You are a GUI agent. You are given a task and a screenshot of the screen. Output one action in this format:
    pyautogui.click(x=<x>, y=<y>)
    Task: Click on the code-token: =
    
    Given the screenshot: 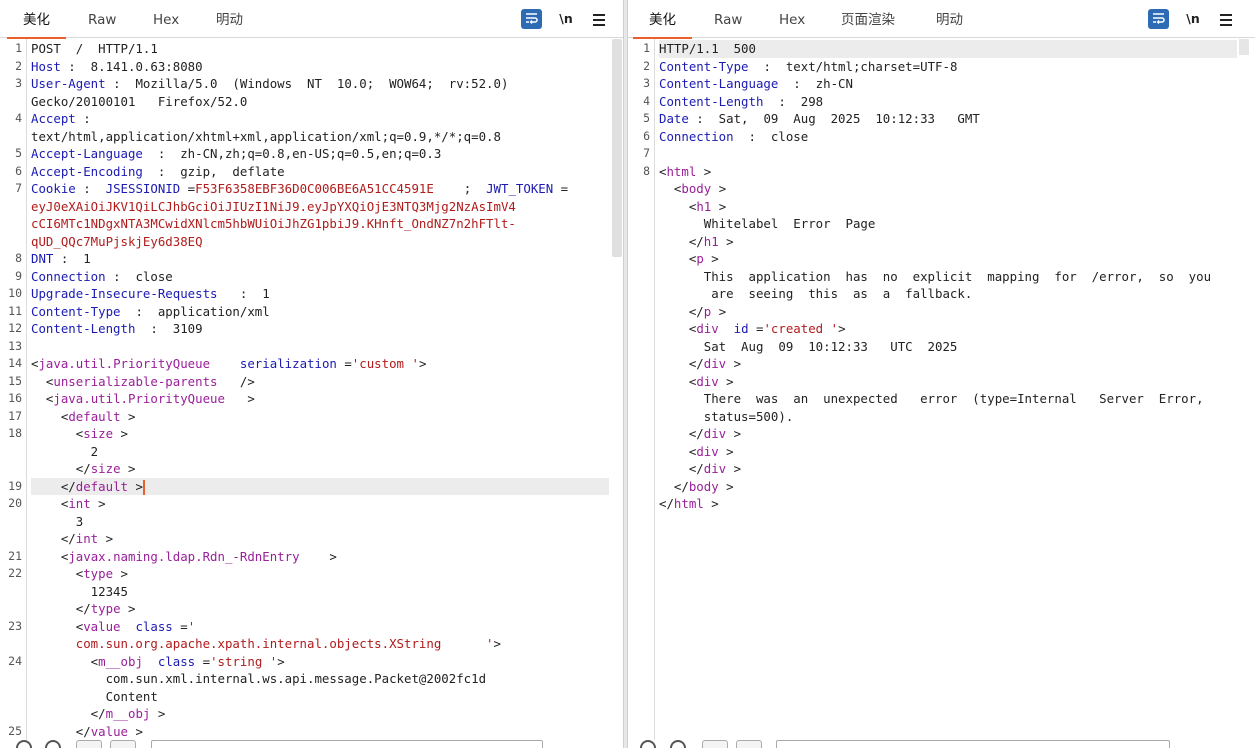 What is the action you would take?
    pyautogui.click(x=203, y=661)
    